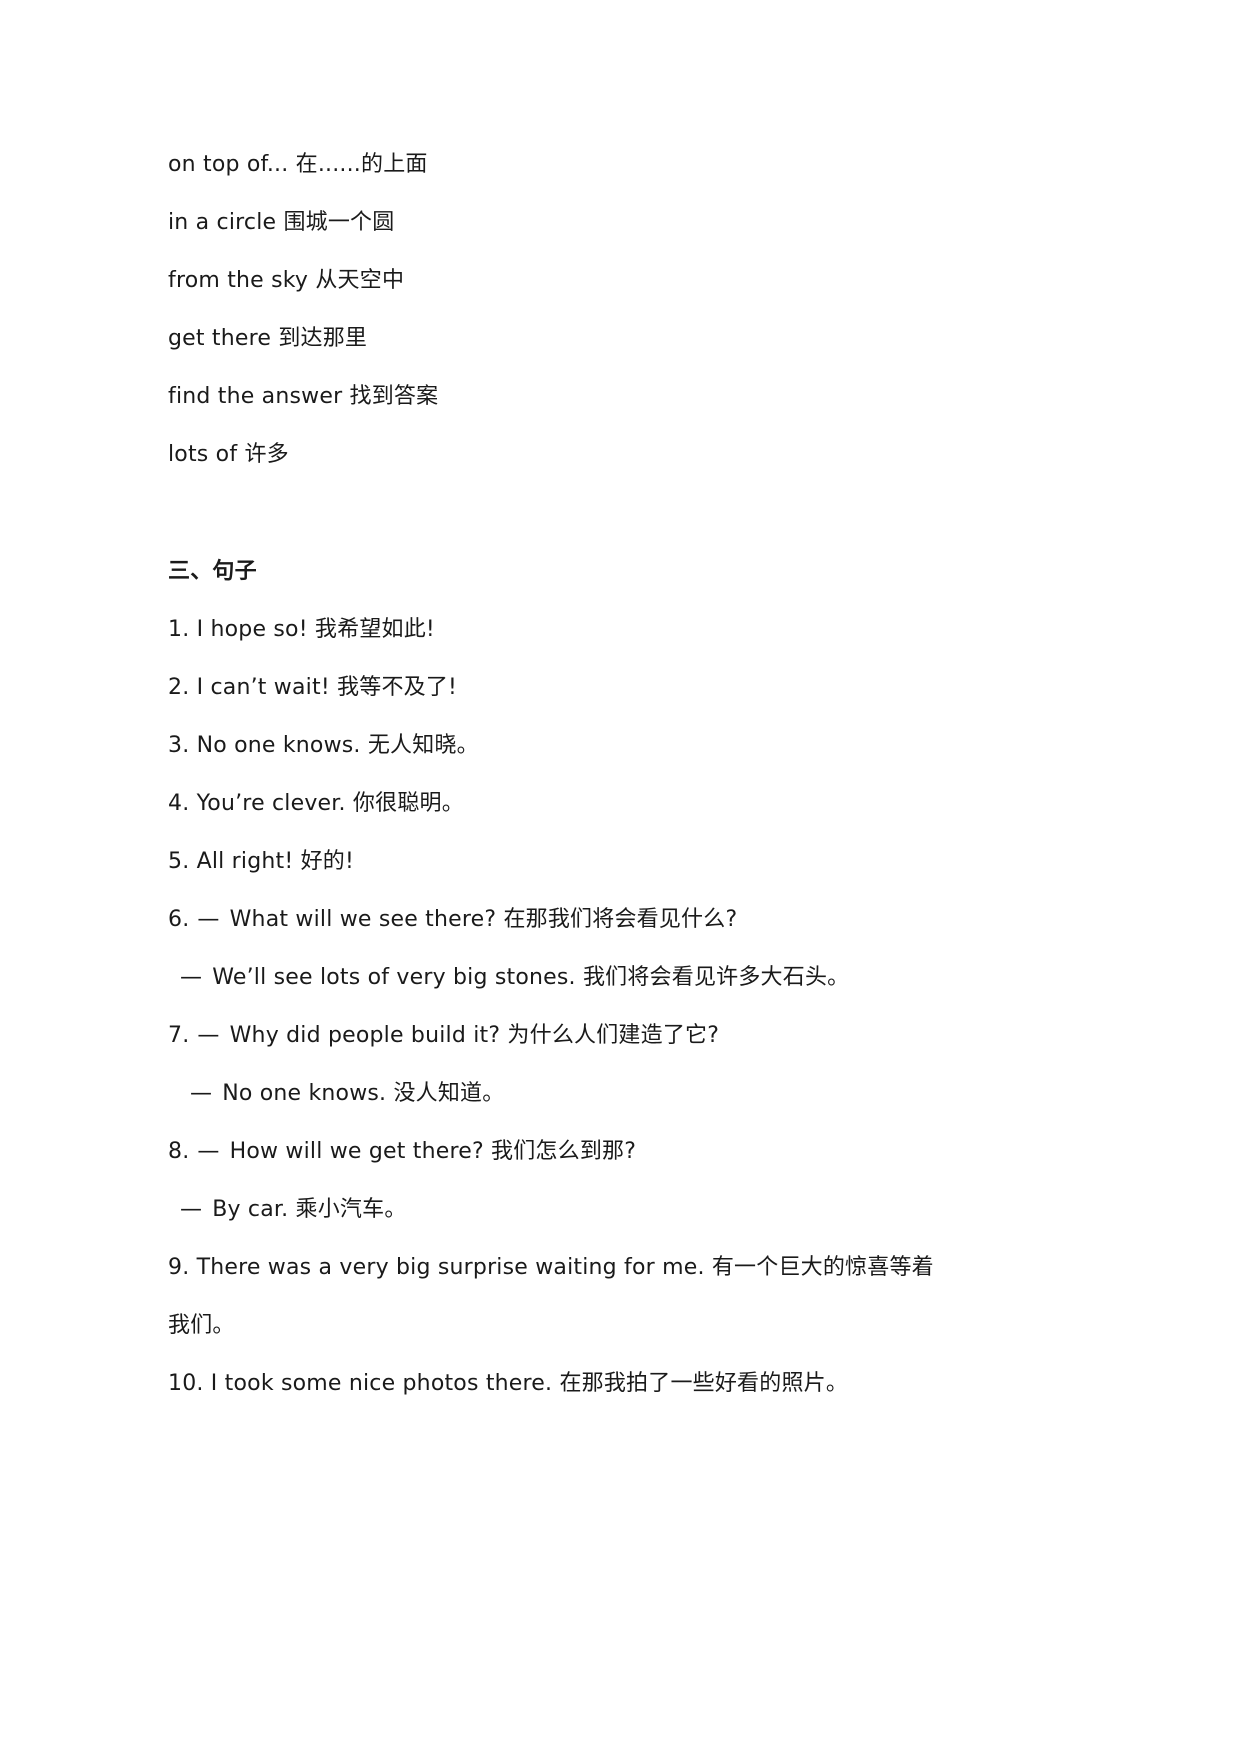 The height and width of the screenshot is (1754, 1240). I want to click on phrase-item: in a circle 围城一个圆, so click(281, 223).